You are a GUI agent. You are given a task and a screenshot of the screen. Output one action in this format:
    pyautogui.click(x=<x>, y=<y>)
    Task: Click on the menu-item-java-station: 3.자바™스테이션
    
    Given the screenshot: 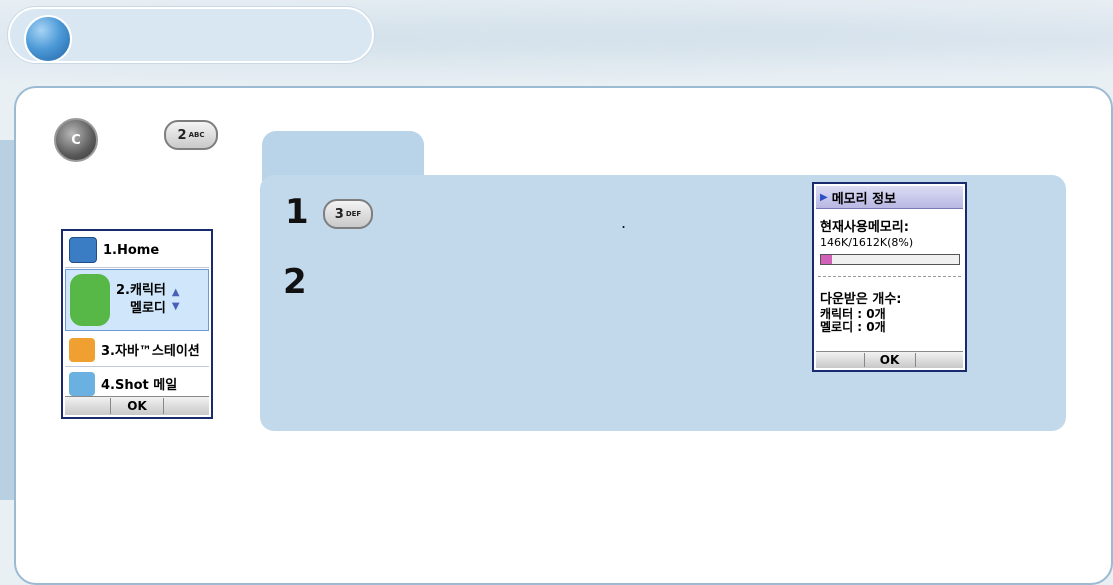 What is the action you would take?
    pyautogui.click(x=137, y=350)
    